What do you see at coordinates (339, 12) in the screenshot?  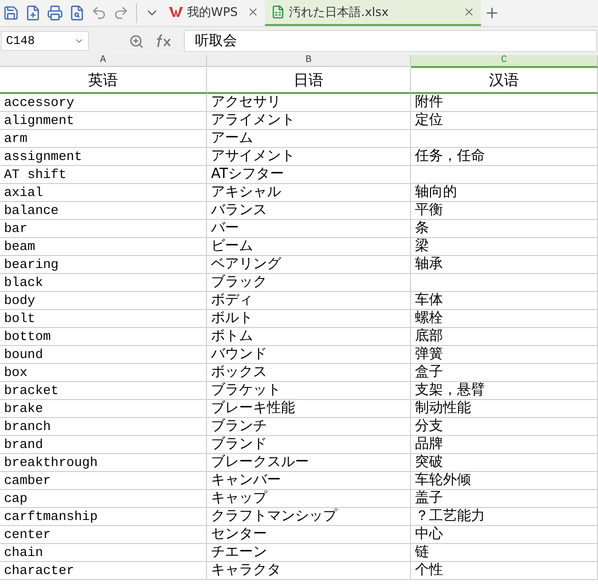 I see `tab-label: 汚れた日本語.xlsx` at bounding box center [339, 12].